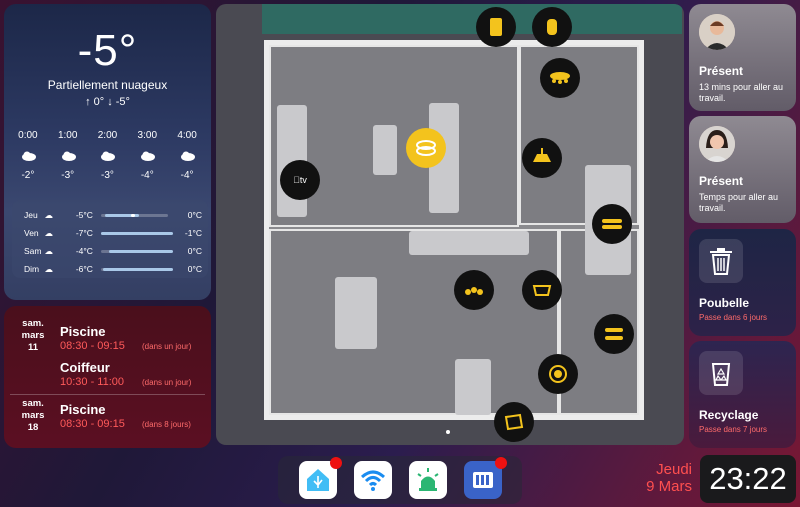  I want to click on light-garage, so click(514, 422).